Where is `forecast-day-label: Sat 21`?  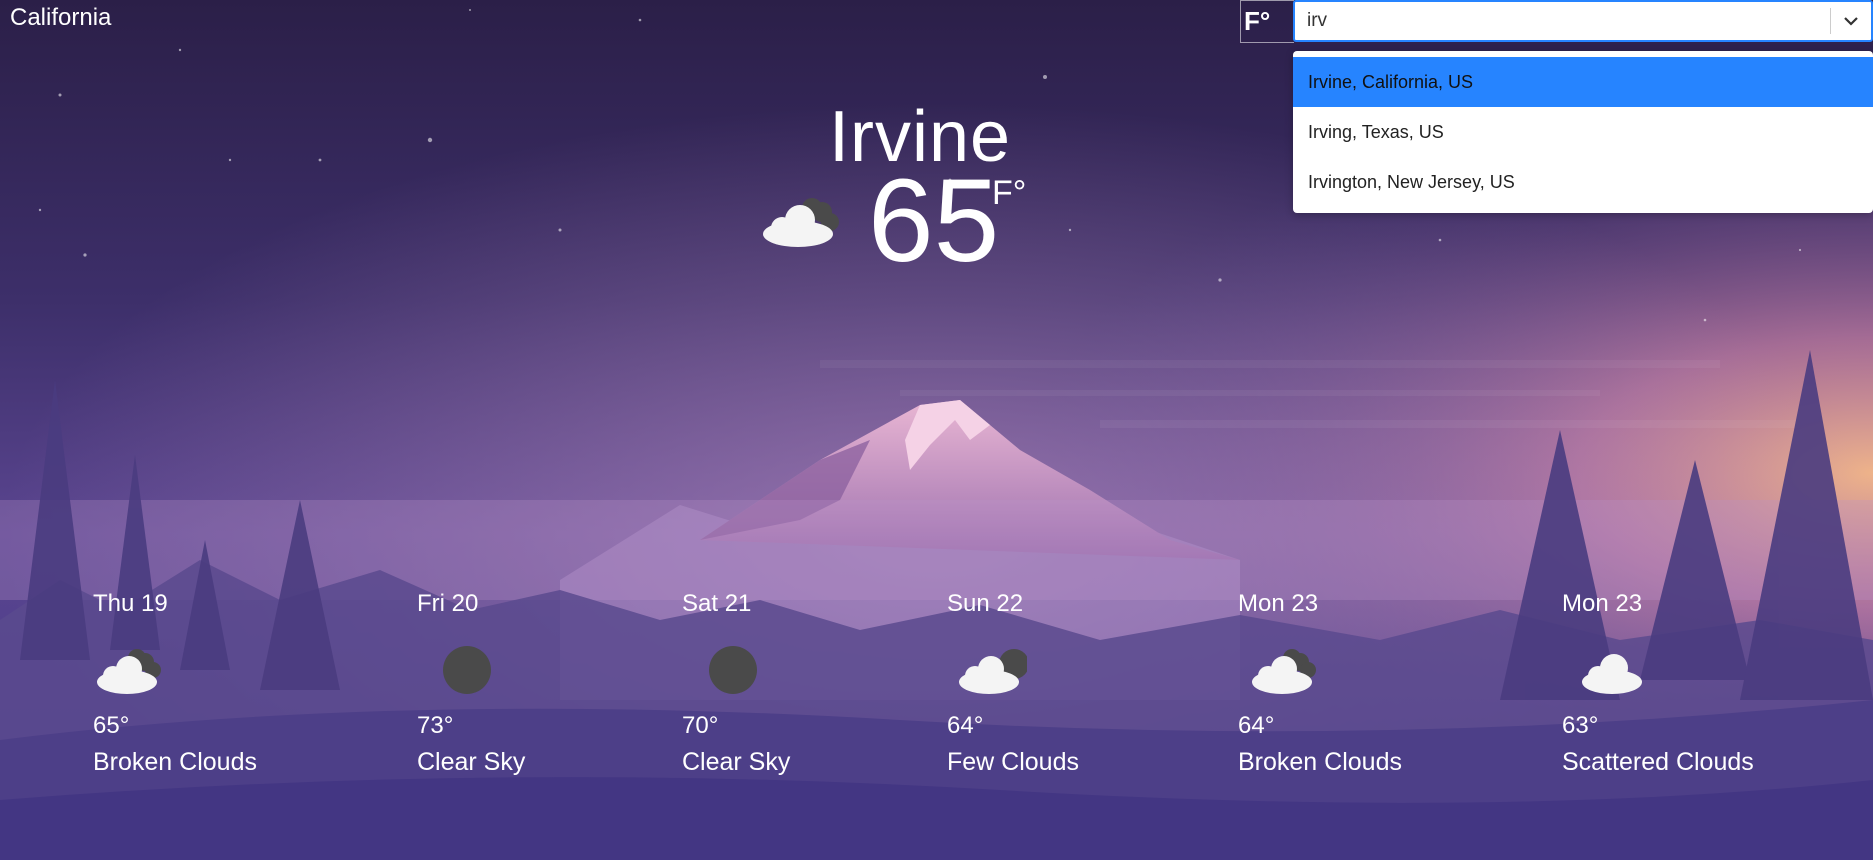
forecast-day-label: Sat 21 is located at coordinates (717, 603).